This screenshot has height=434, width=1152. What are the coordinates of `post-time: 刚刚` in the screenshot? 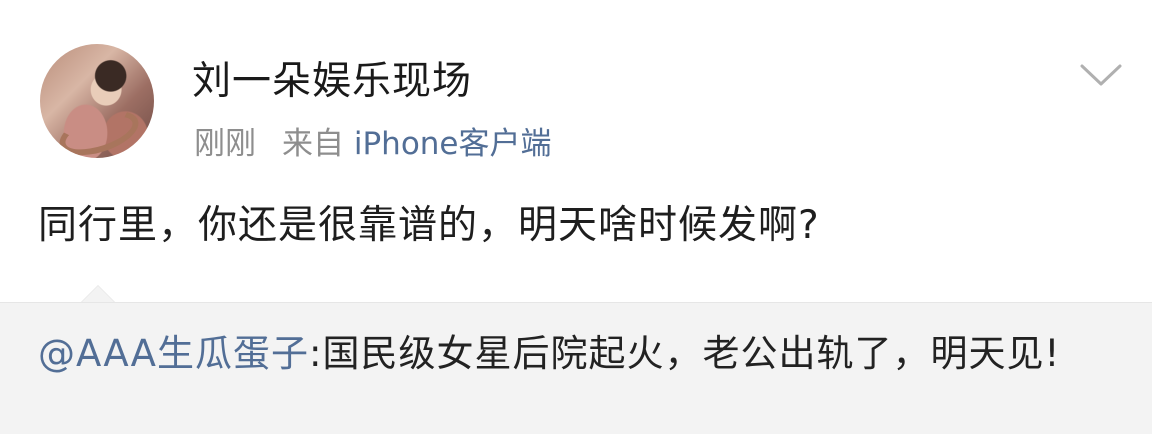 It's located at (225, 144).